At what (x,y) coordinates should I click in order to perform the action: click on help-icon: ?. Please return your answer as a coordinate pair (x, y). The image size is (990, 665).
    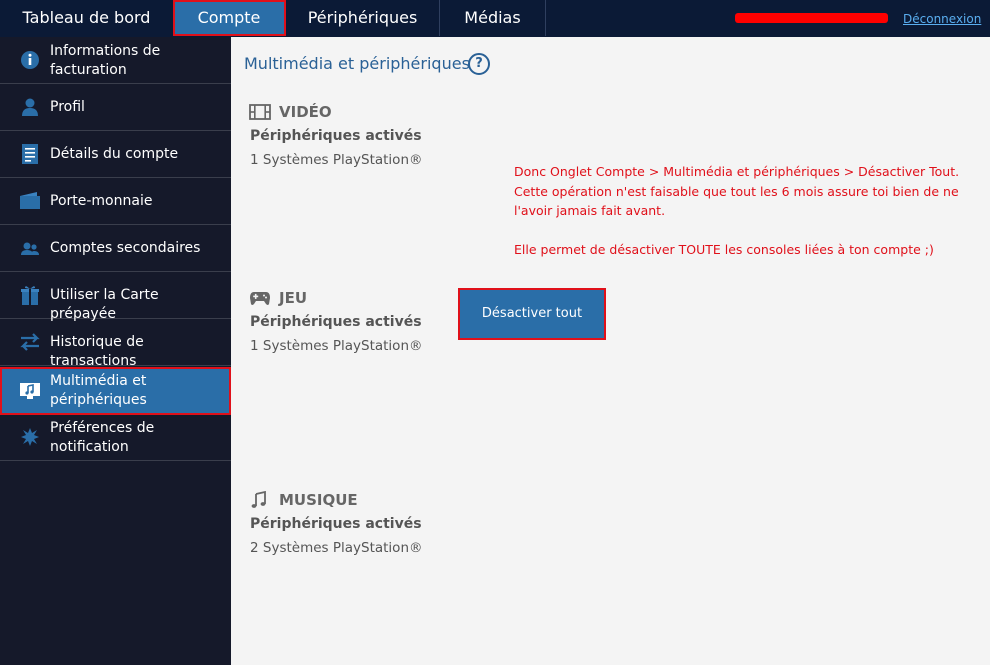
    Looking at the image, I should click on (479, 64).